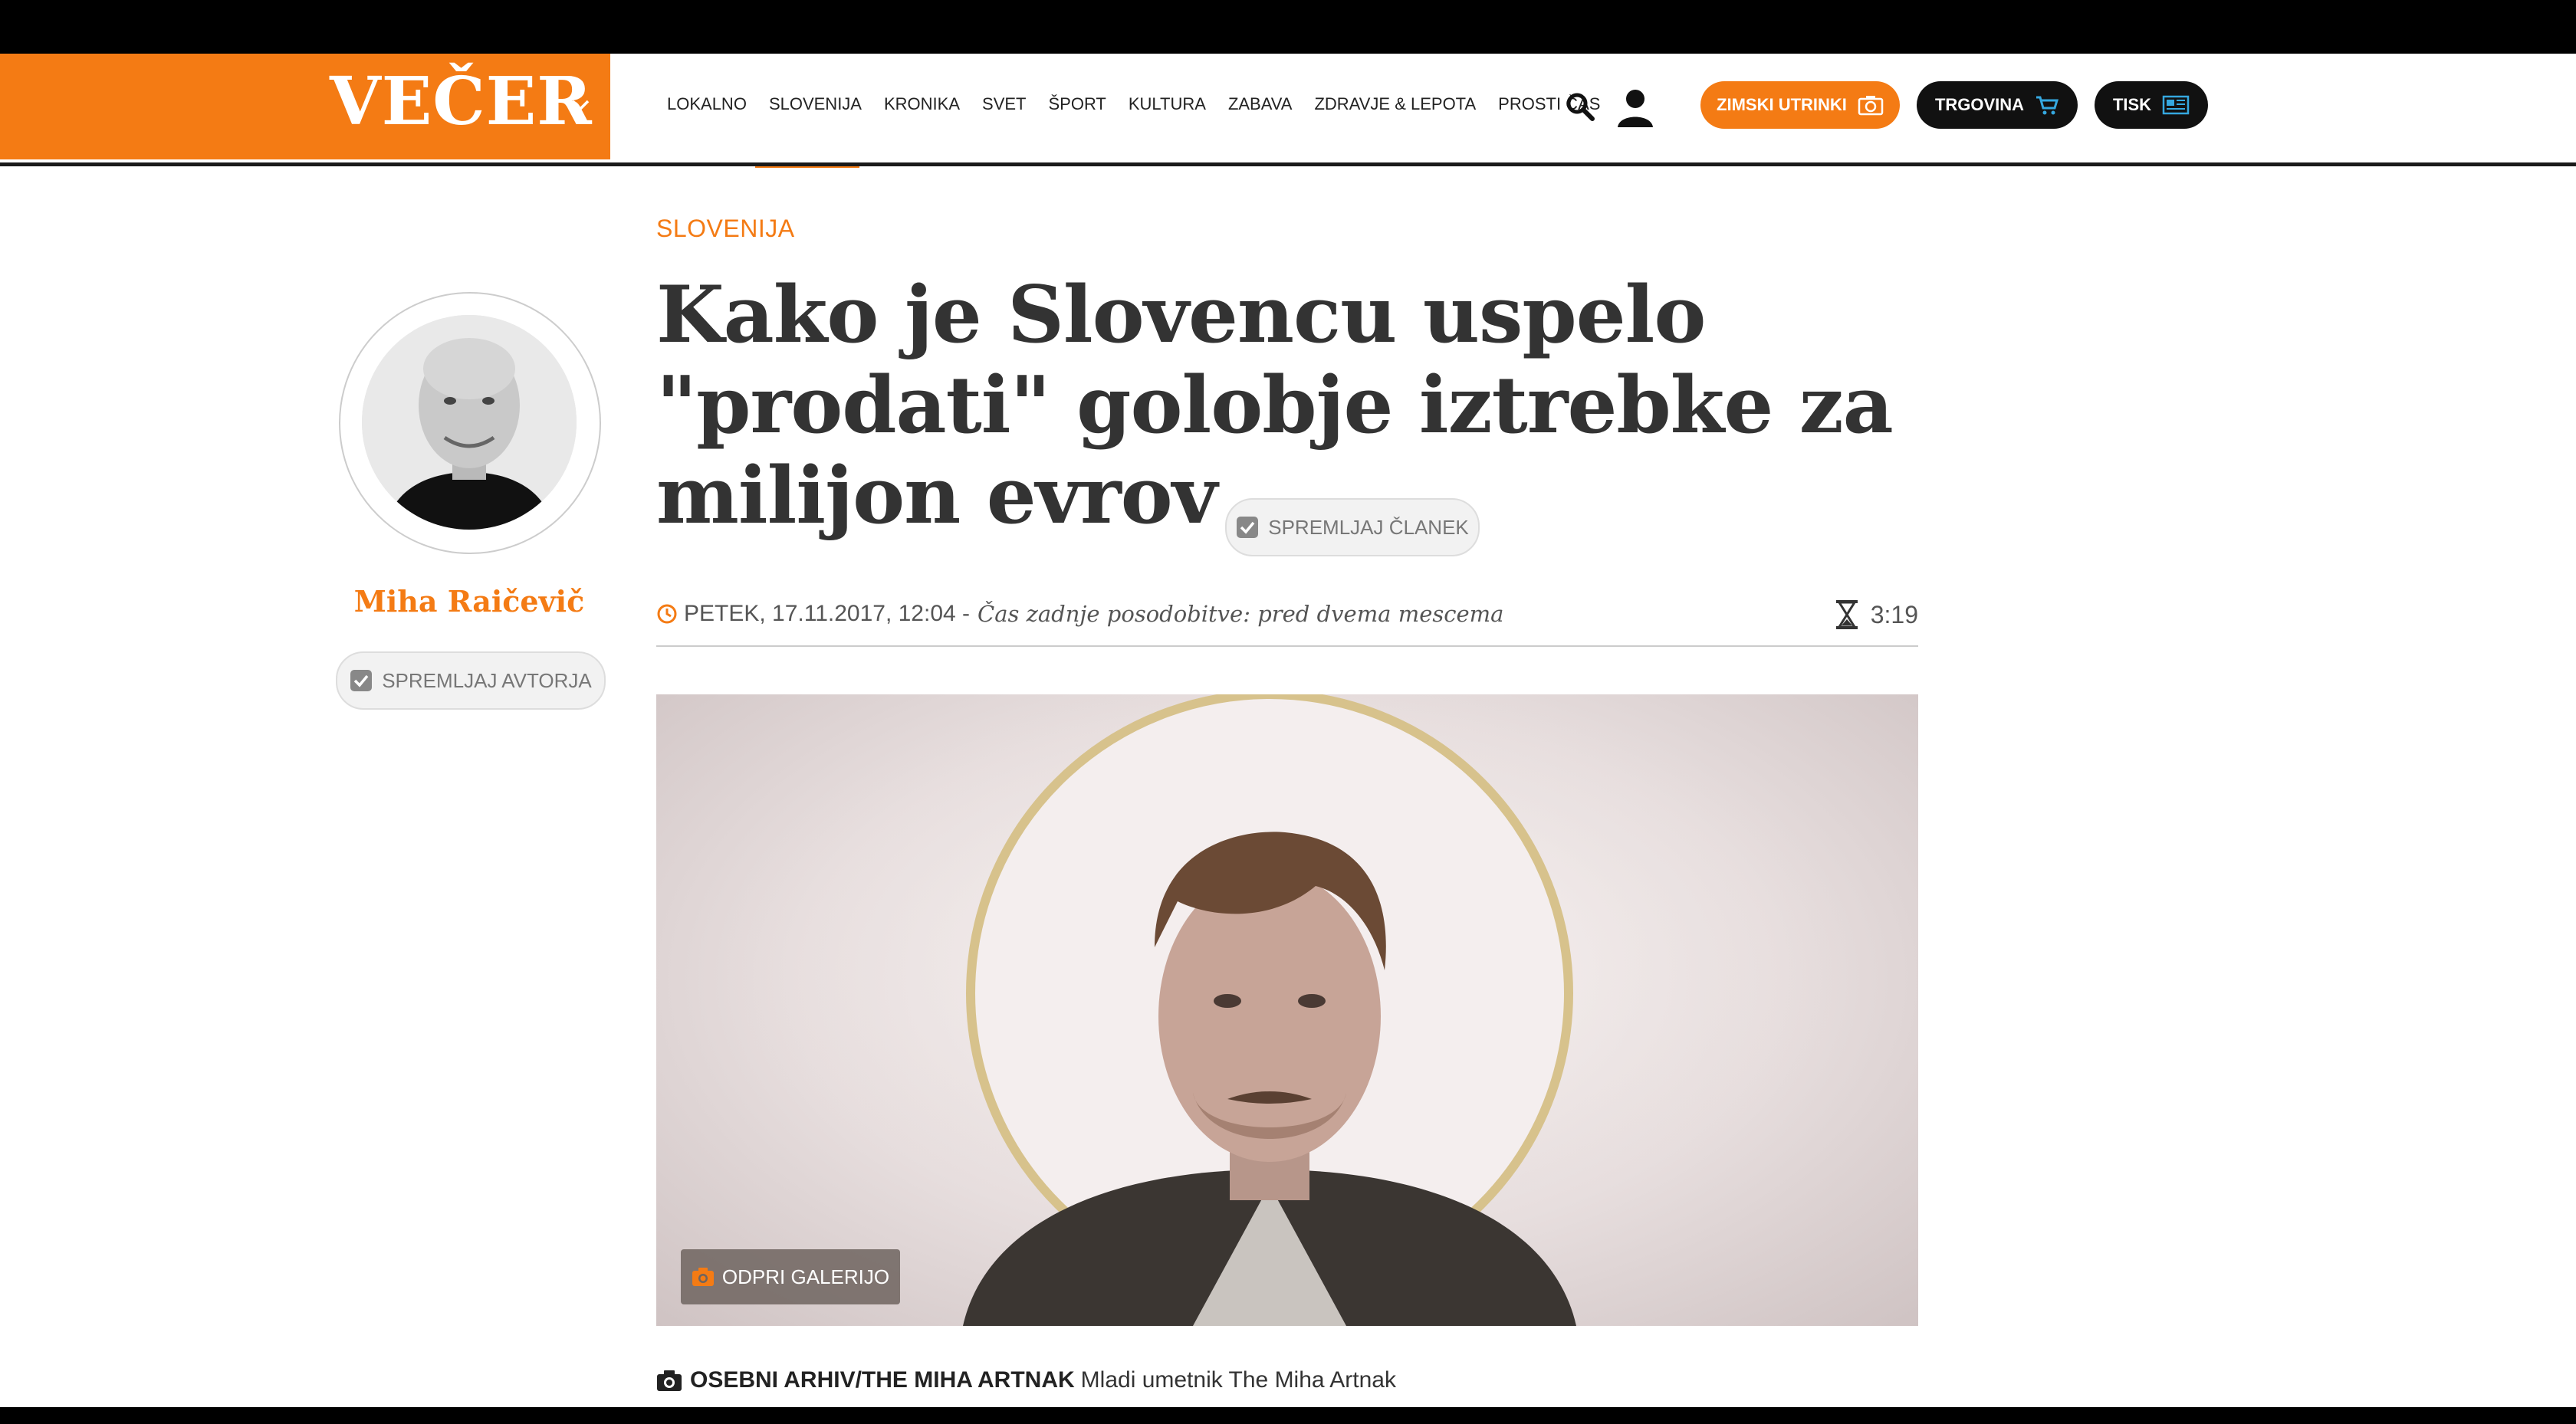 The height and width of the screenshot is (1424, 2576). I want to click on nav-item-slovenija: SLOVENIJA, so click(815, 104).